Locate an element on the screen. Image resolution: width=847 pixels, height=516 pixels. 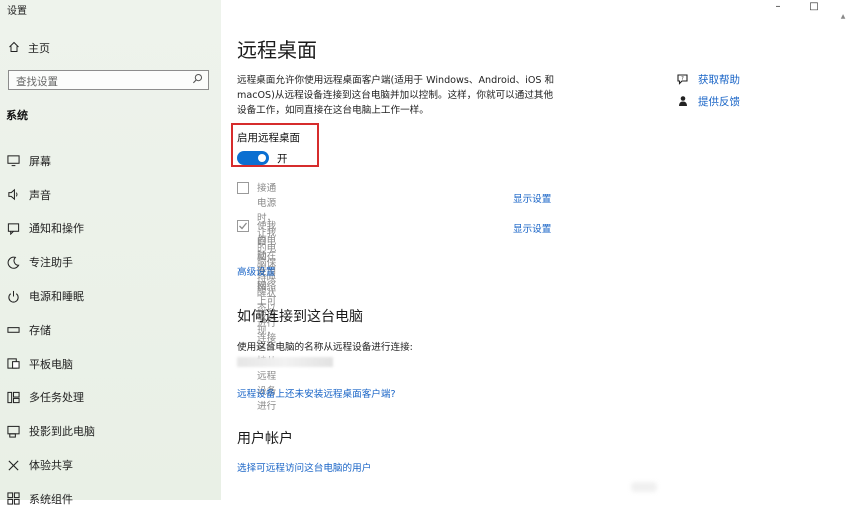
howto-description: 使用这台电脑的名称从远程设备进行连接: is located at coordinates (325, 347).